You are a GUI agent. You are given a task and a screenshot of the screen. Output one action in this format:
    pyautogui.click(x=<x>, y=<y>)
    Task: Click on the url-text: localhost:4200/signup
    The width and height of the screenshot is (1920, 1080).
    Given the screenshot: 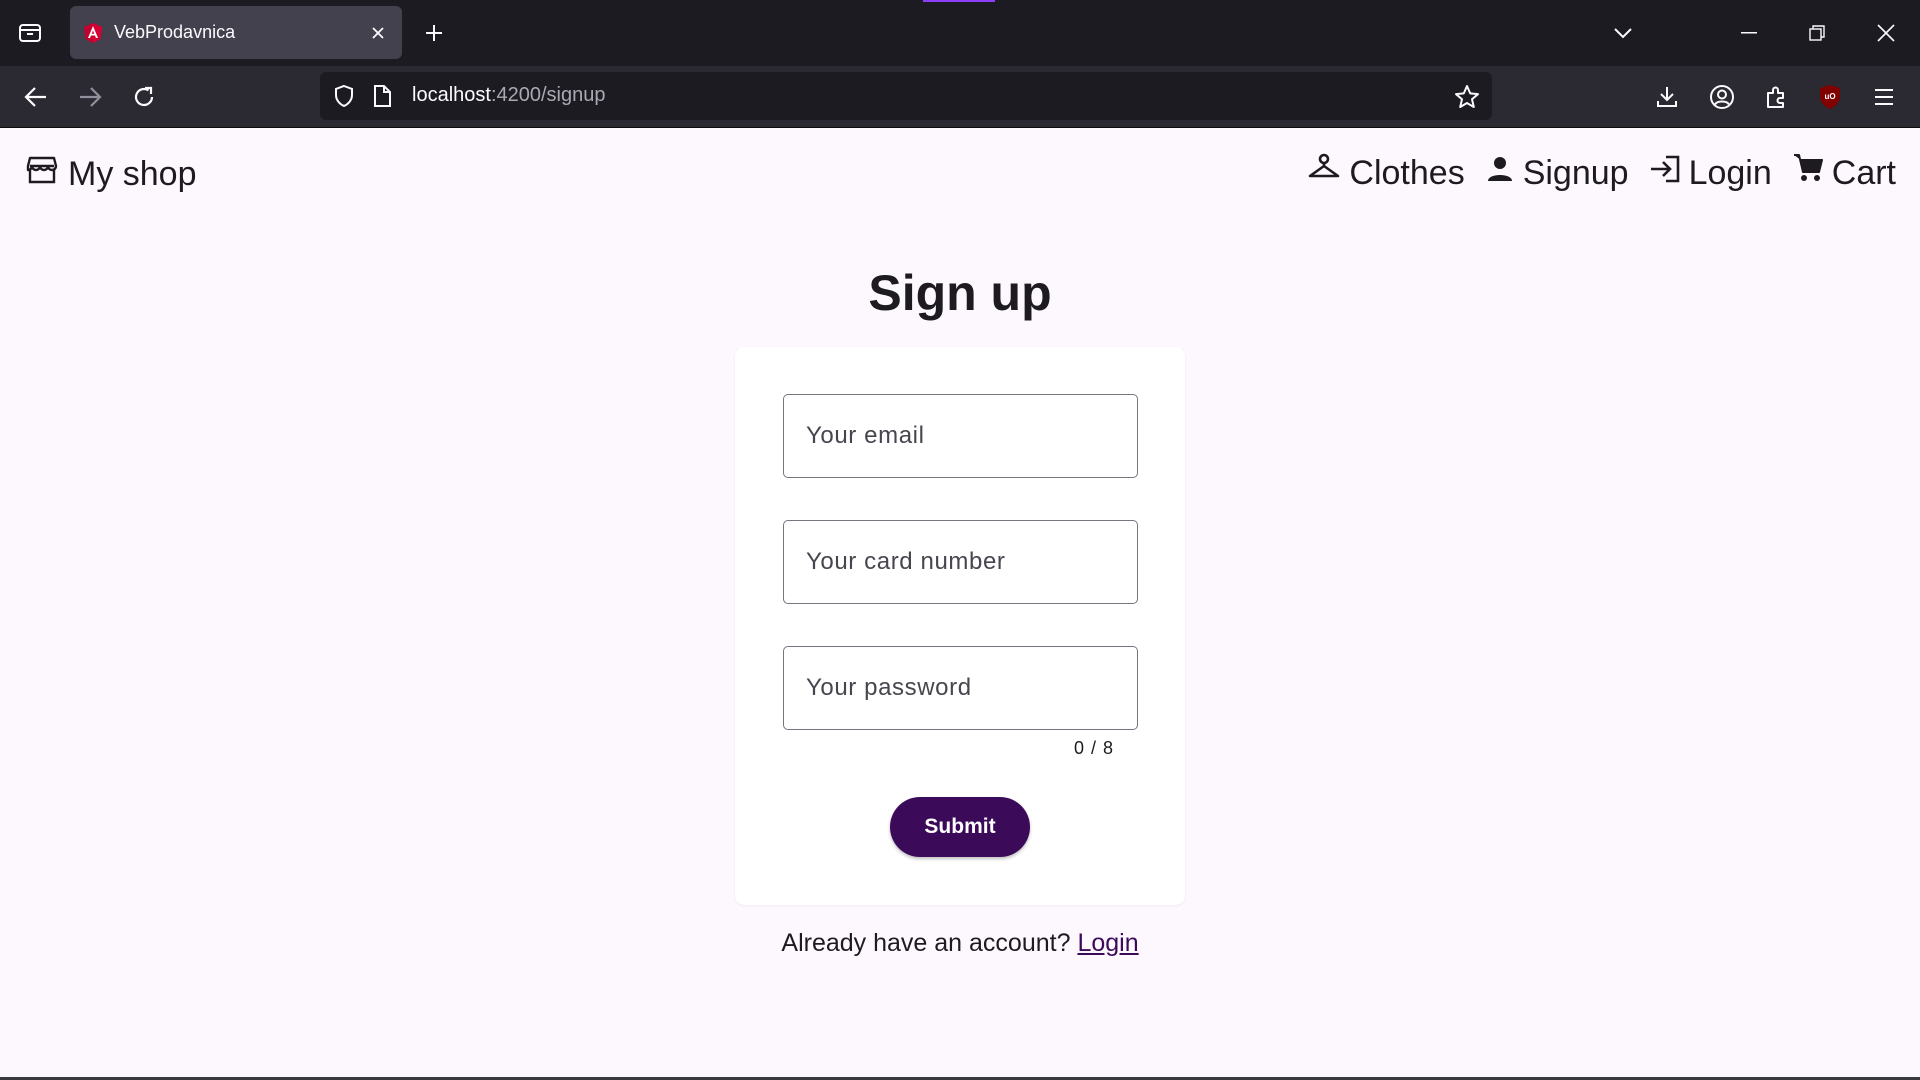 What is the action you would take?
    pyautogui.click(x=508, y=95)
    